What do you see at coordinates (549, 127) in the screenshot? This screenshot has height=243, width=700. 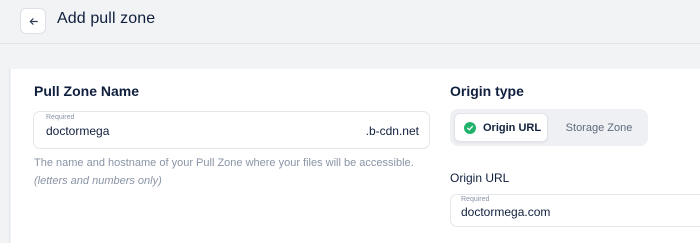 I see `origin-type-toggle: Origin URL Storage Zone` at bounding box center [549, 127].